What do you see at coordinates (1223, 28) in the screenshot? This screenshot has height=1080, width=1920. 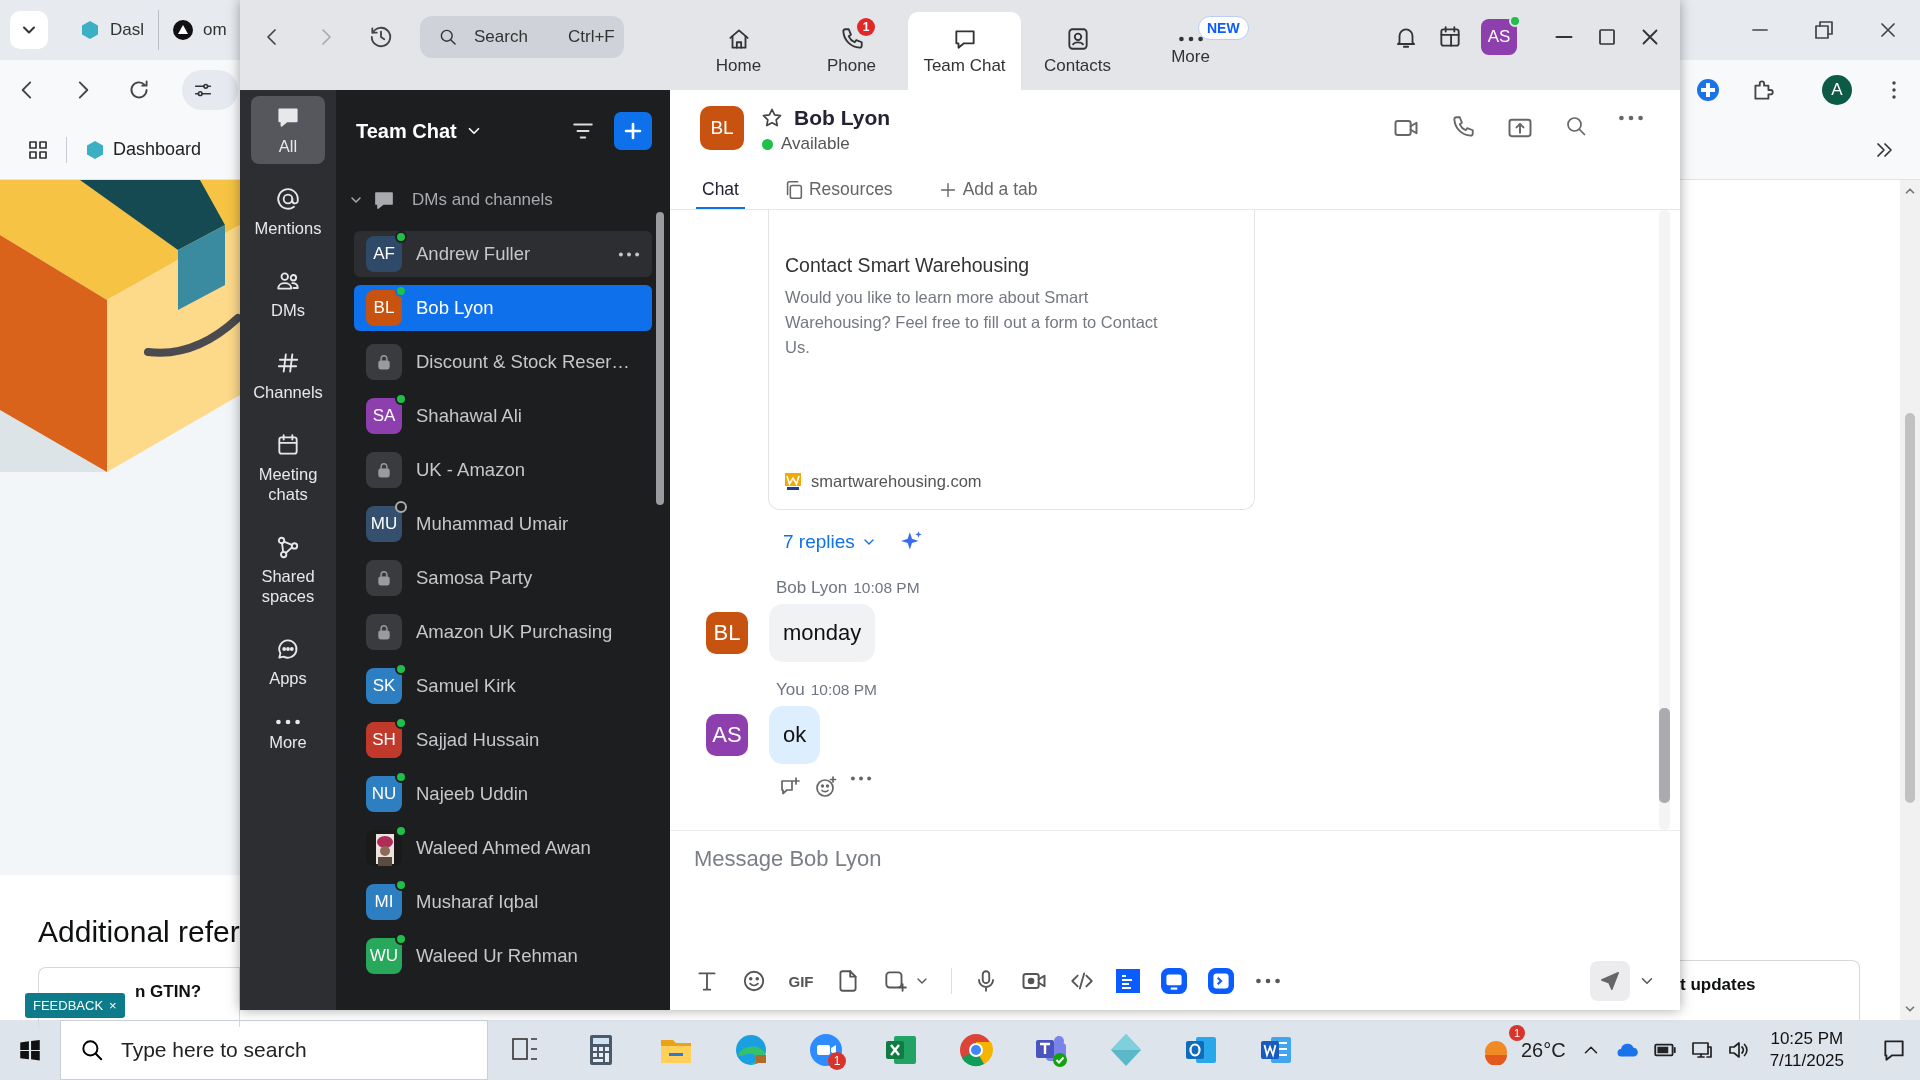 I see `new-badge: NEW` at bounding box center [1223, 28].